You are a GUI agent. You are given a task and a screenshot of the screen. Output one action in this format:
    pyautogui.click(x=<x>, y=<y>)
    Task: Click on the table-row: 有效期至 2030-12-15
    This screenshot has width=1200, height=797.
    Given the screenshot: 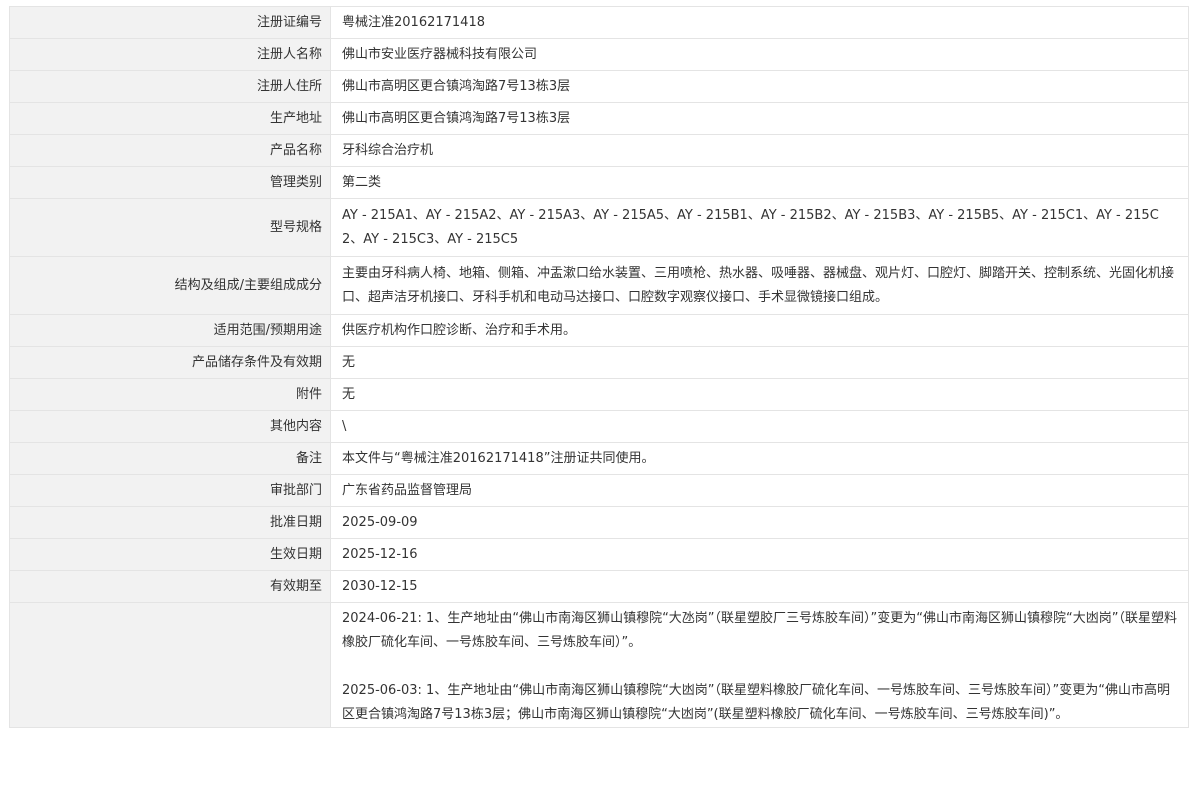 What is the action you would take?
    pyautogui.click(x=599, y=586)
    